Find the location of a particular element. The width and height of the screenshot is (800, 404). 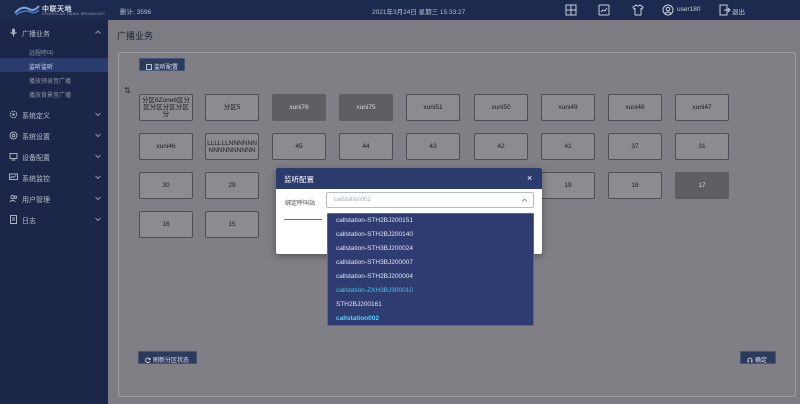

sort-icon: ⇅ is located at coordinates (127, 90).